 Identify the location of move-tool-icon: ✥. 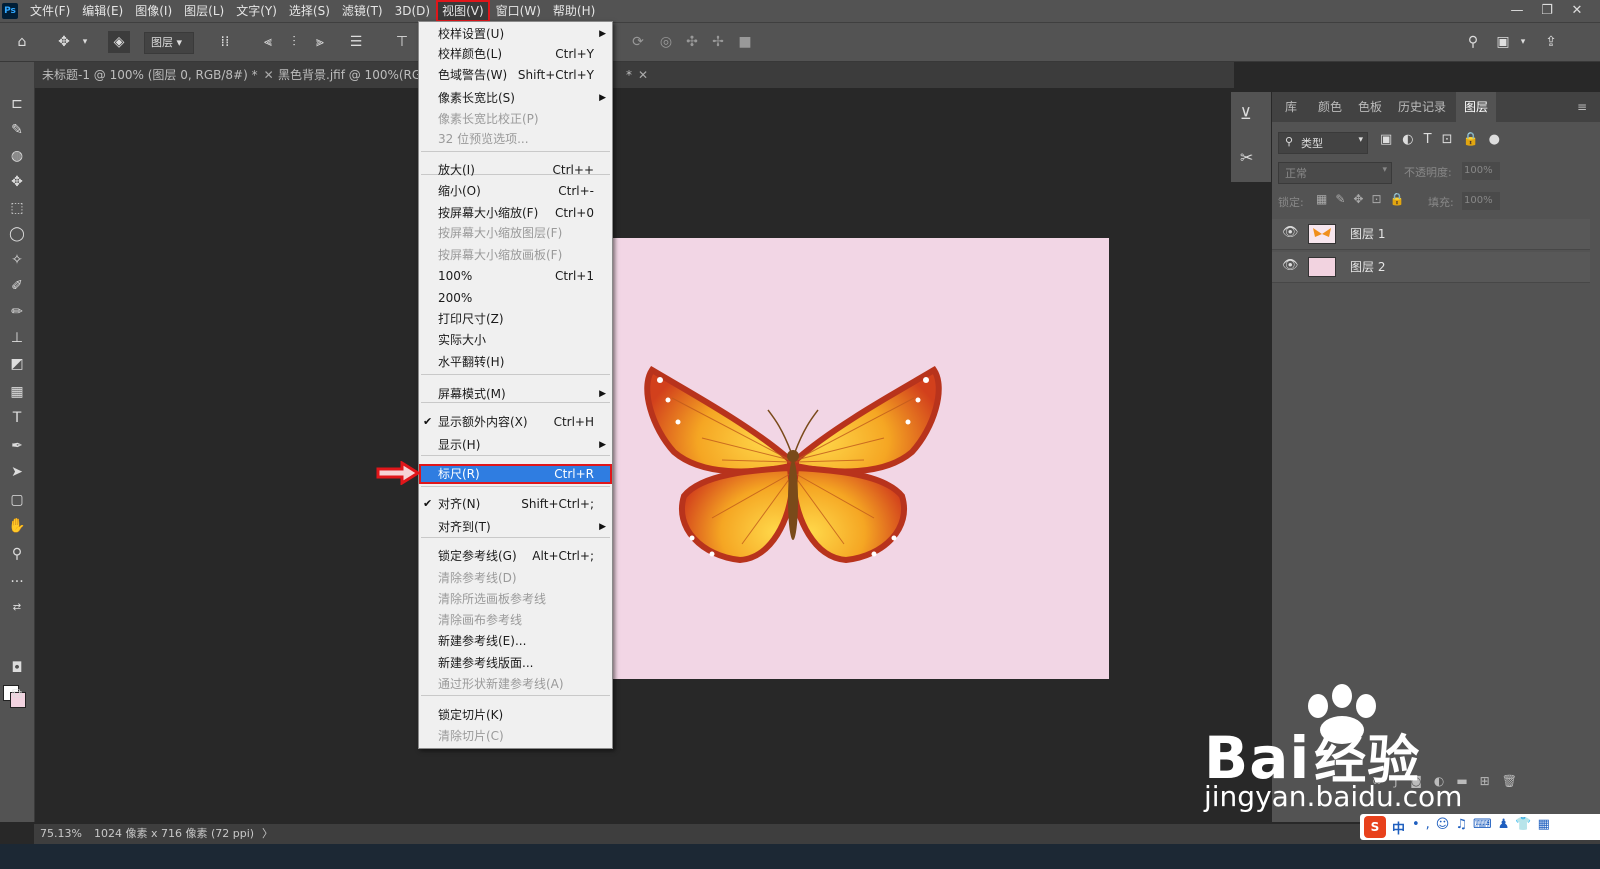
(64, 42).